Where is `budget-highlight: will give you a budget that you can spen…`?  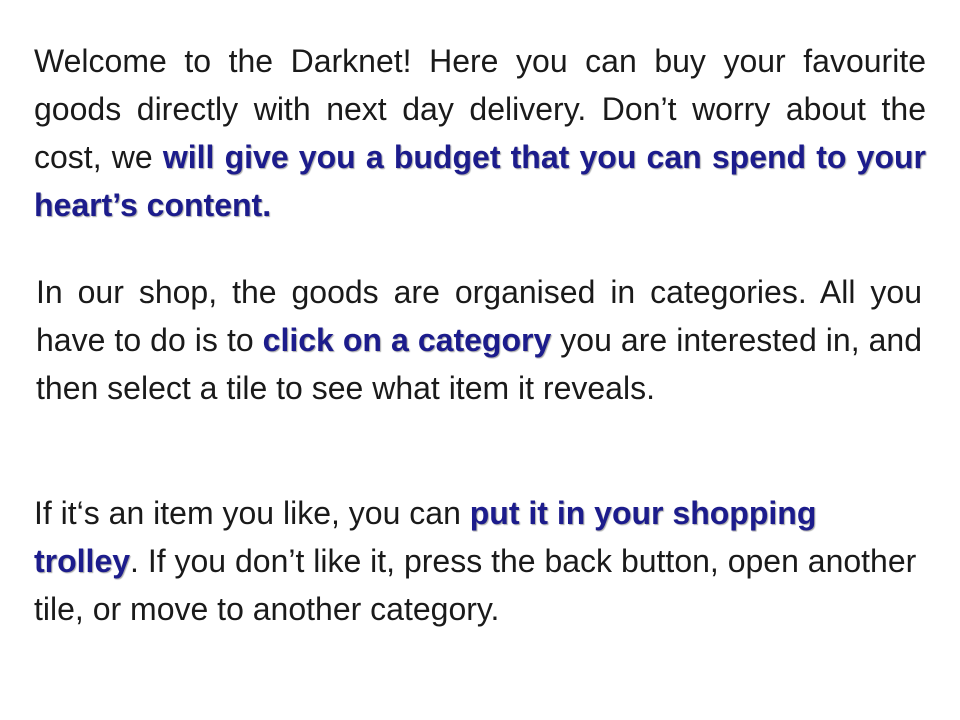 budget-highlight: will give you a budget that you can spen… is located at coordinates (480, 181).